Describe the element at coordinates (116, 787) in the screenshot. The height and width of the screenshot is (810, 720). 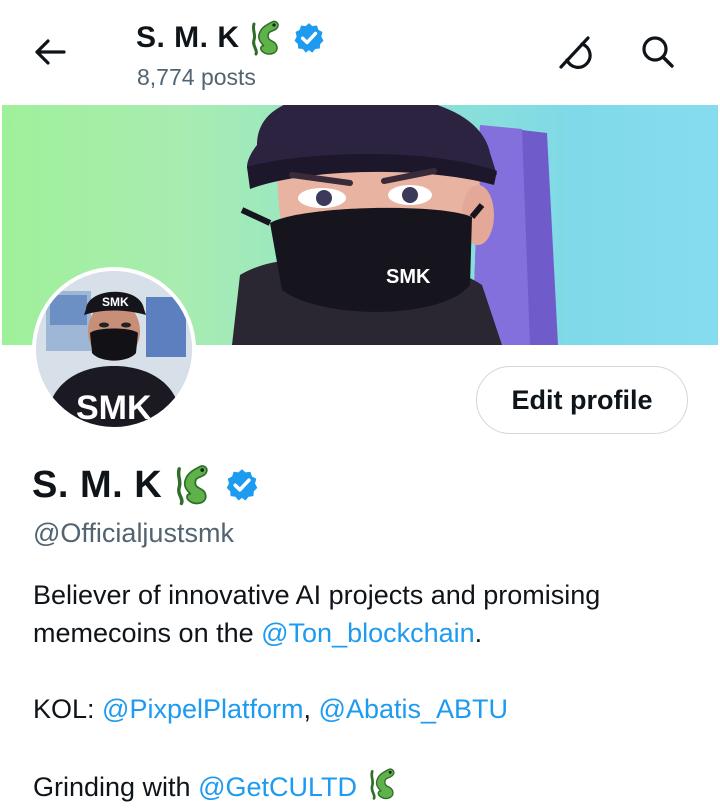
I see `bio-text: Grinding with` at that location.